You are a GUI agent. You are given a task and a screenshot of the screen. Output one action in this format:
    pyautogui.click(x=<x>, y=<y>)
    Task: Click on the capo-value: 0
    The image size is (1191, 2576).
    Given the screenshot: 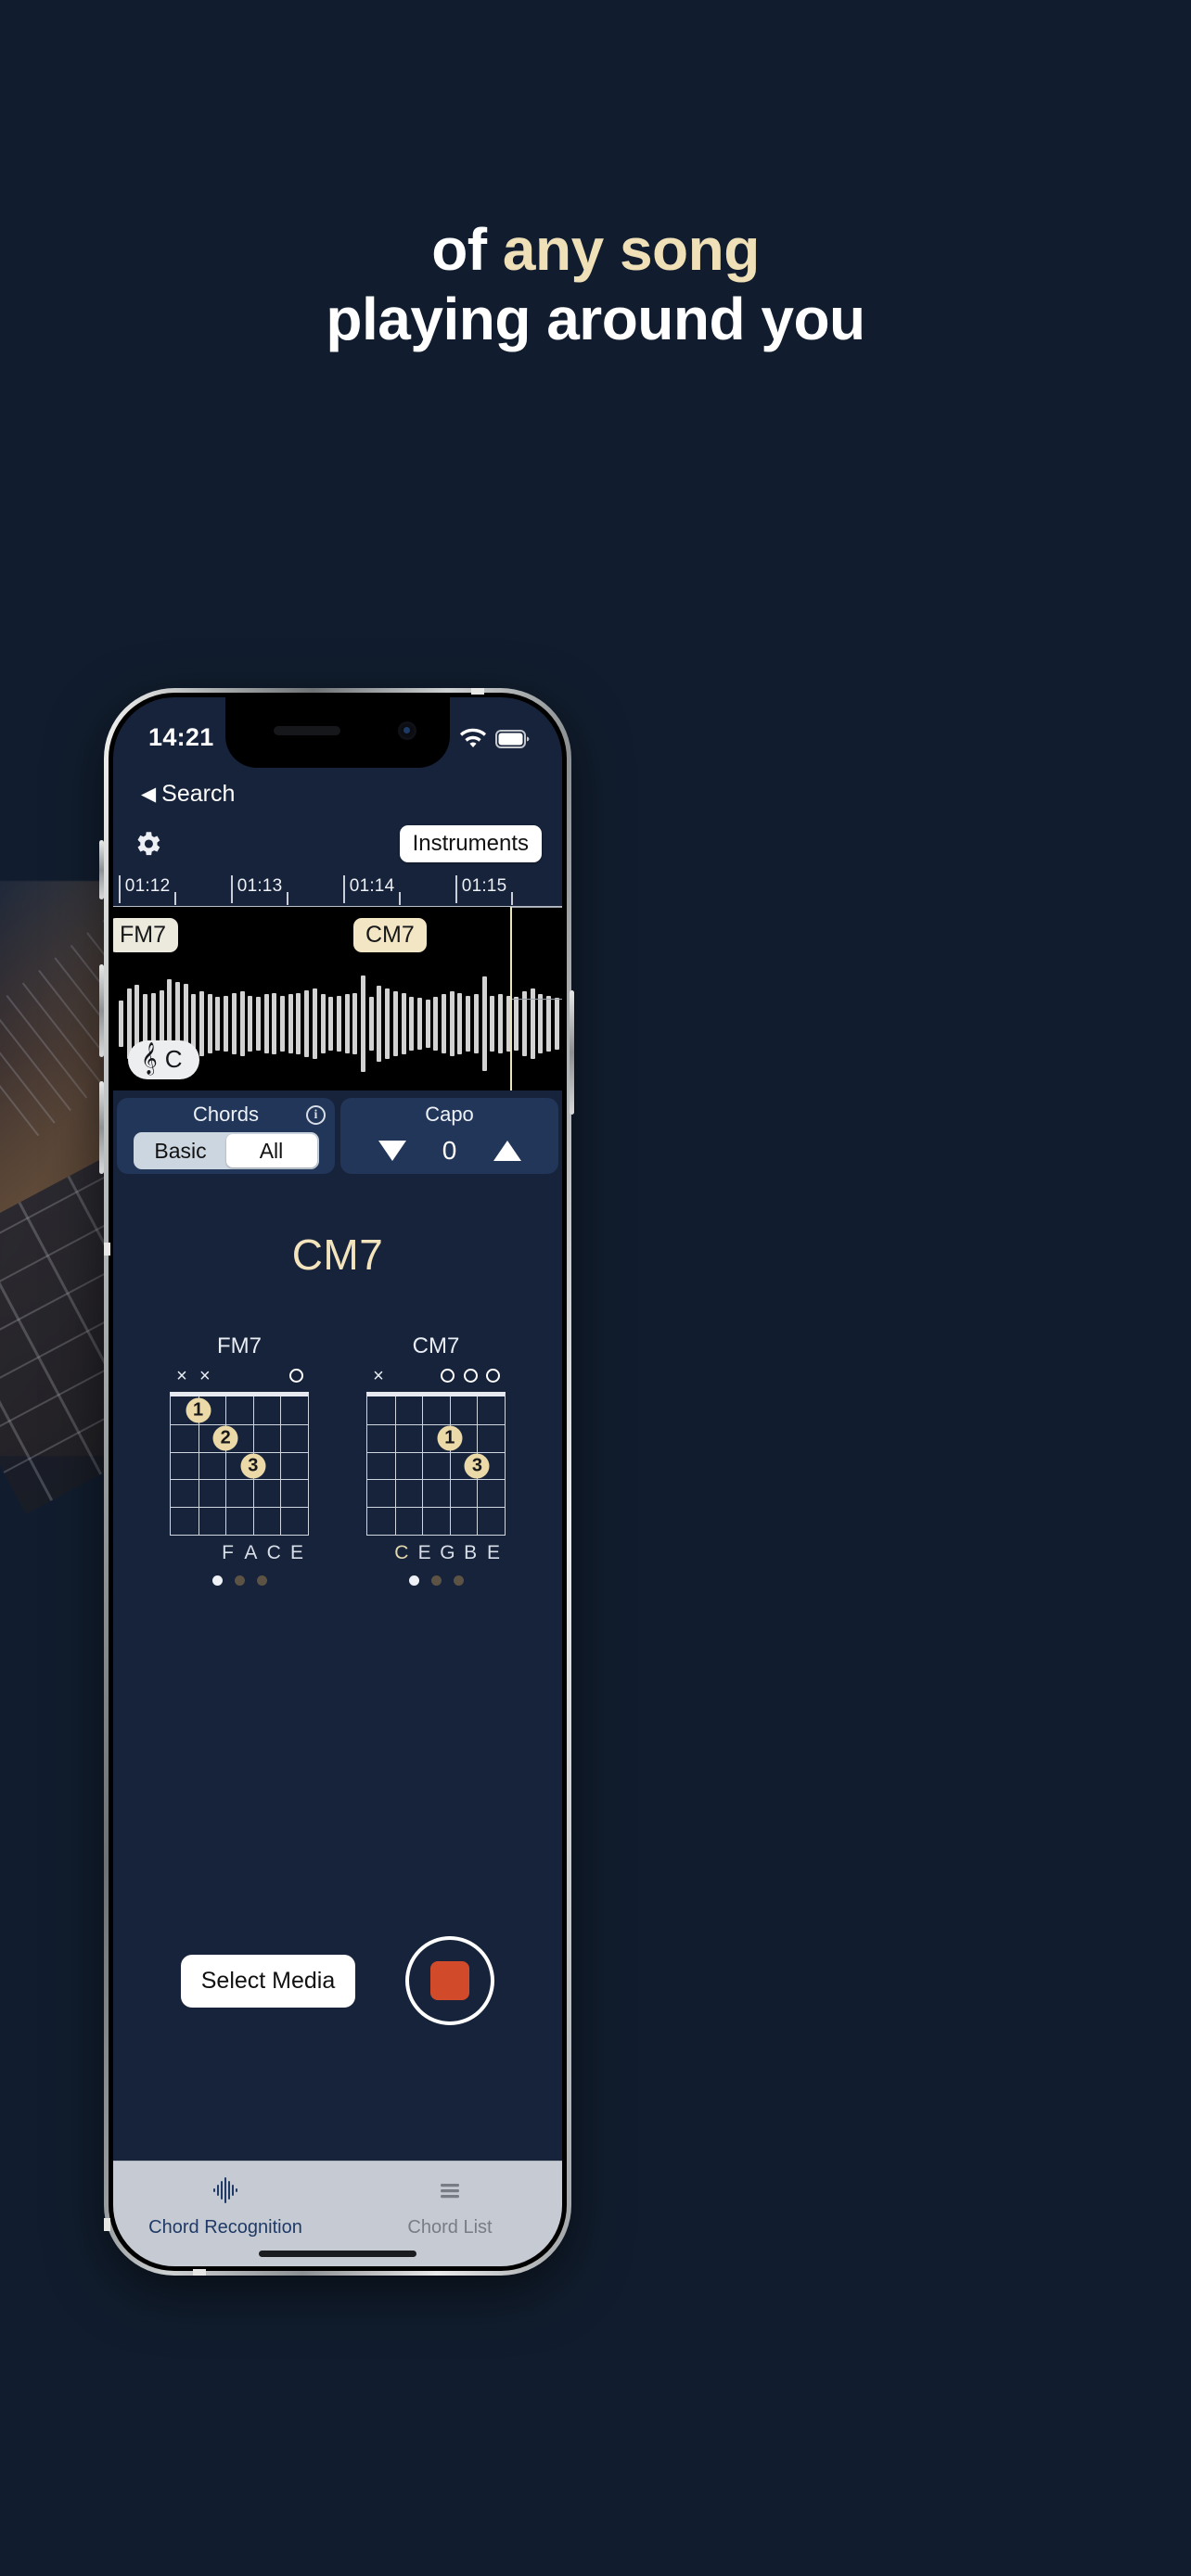 What is the action you would take?
    pyautogui.click(x=450, y=1150)
    